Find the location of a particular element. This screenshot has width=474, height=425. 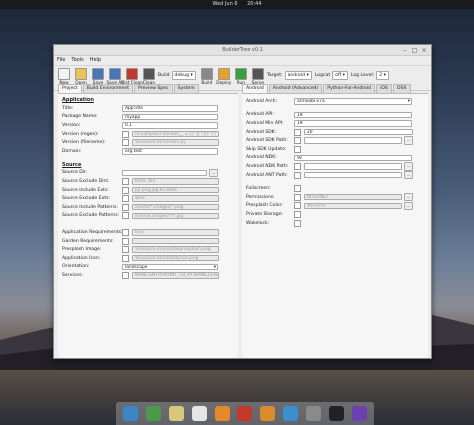

source-exclude-patterns-checkbox is located at coordinates (125, 216).